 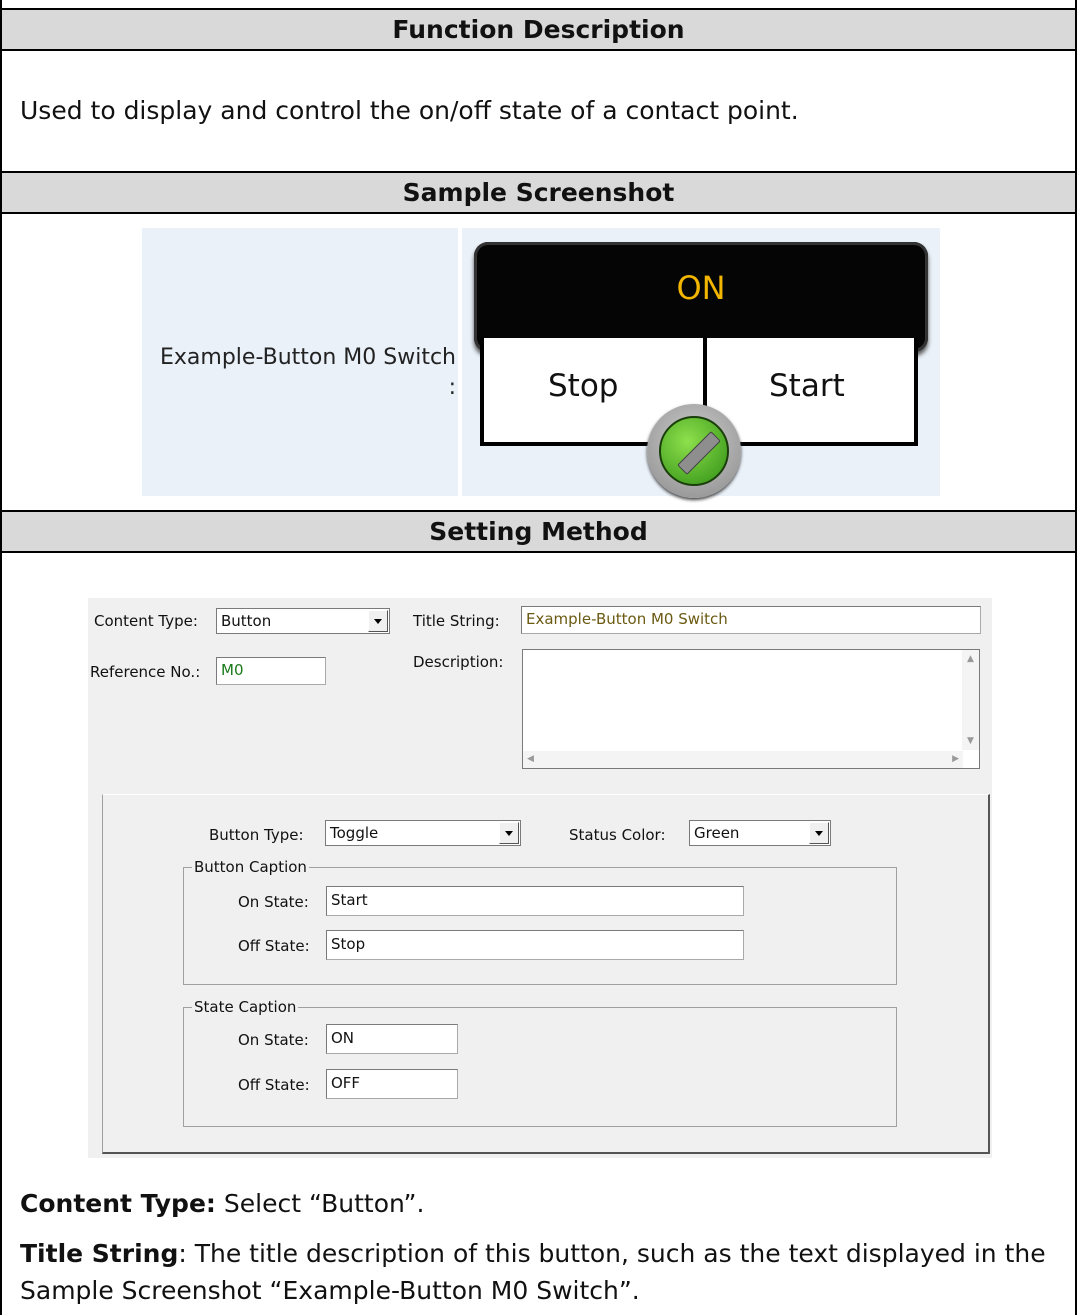 I want to click on scroll-left-icon: ◀, so click(x=530, y=759).